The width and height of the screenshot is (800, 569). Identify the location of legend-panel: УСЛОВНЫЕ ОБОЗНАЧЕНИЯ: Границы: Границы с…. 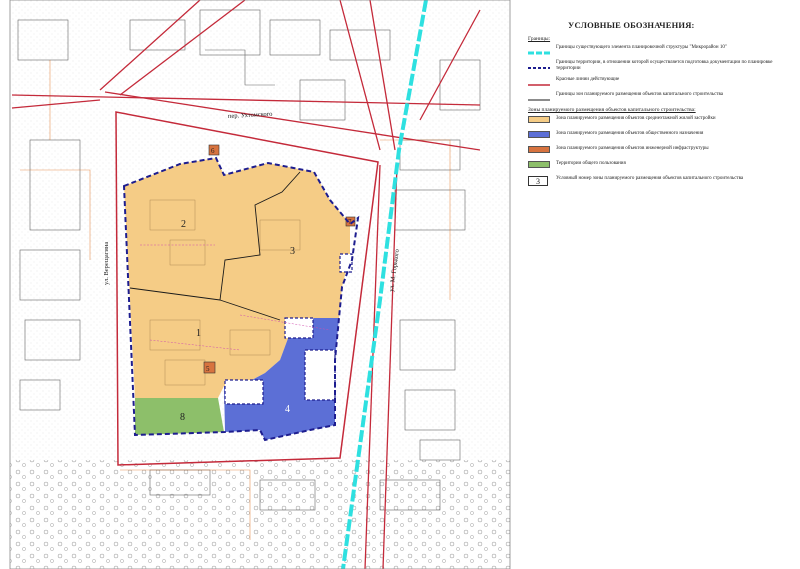
(659, 105).